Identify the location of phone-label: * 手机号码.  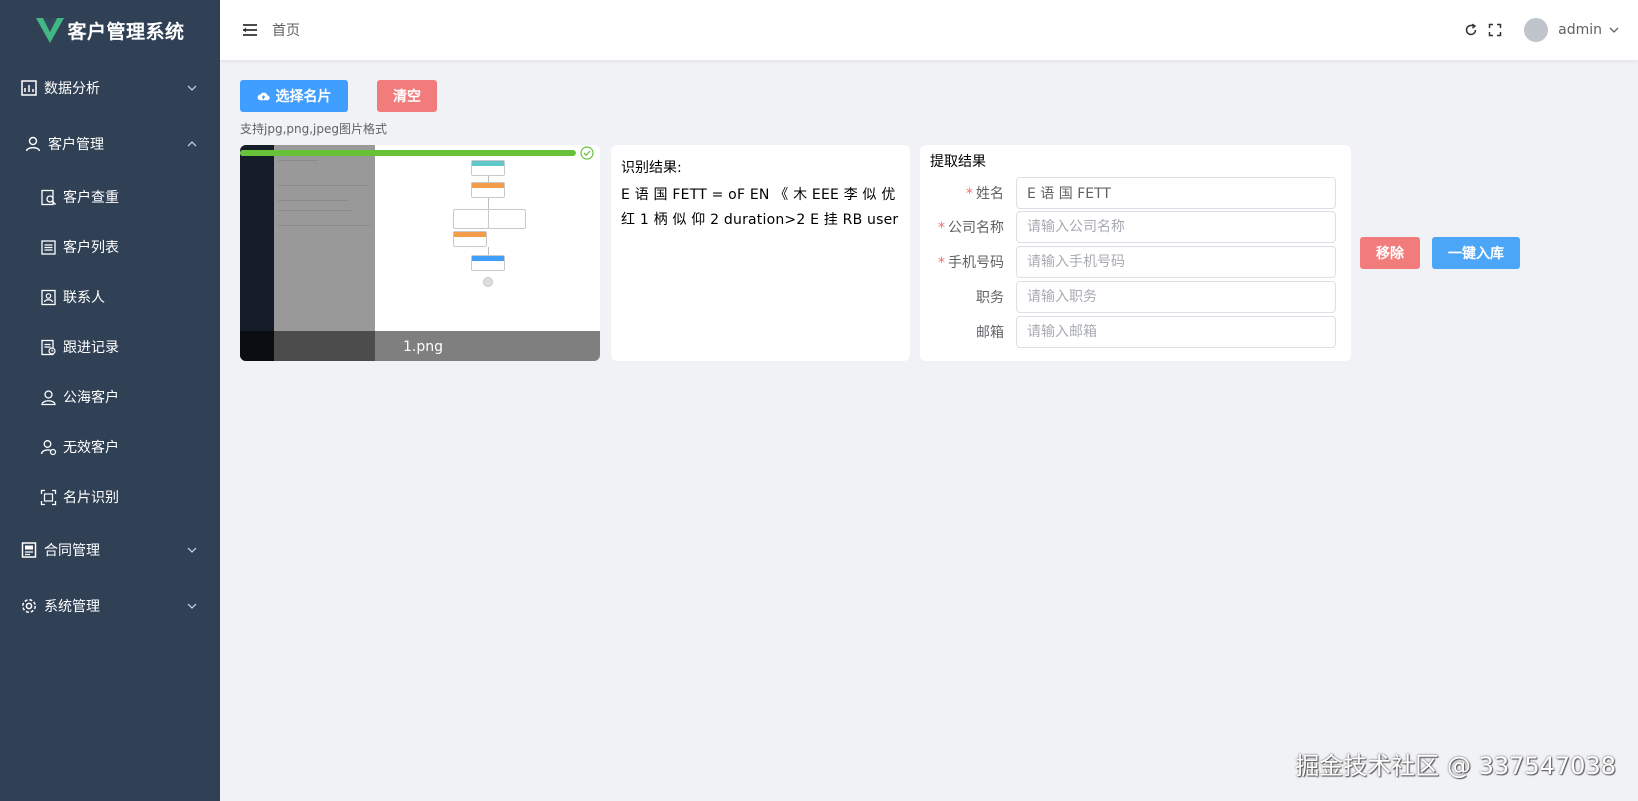
(971, 263).